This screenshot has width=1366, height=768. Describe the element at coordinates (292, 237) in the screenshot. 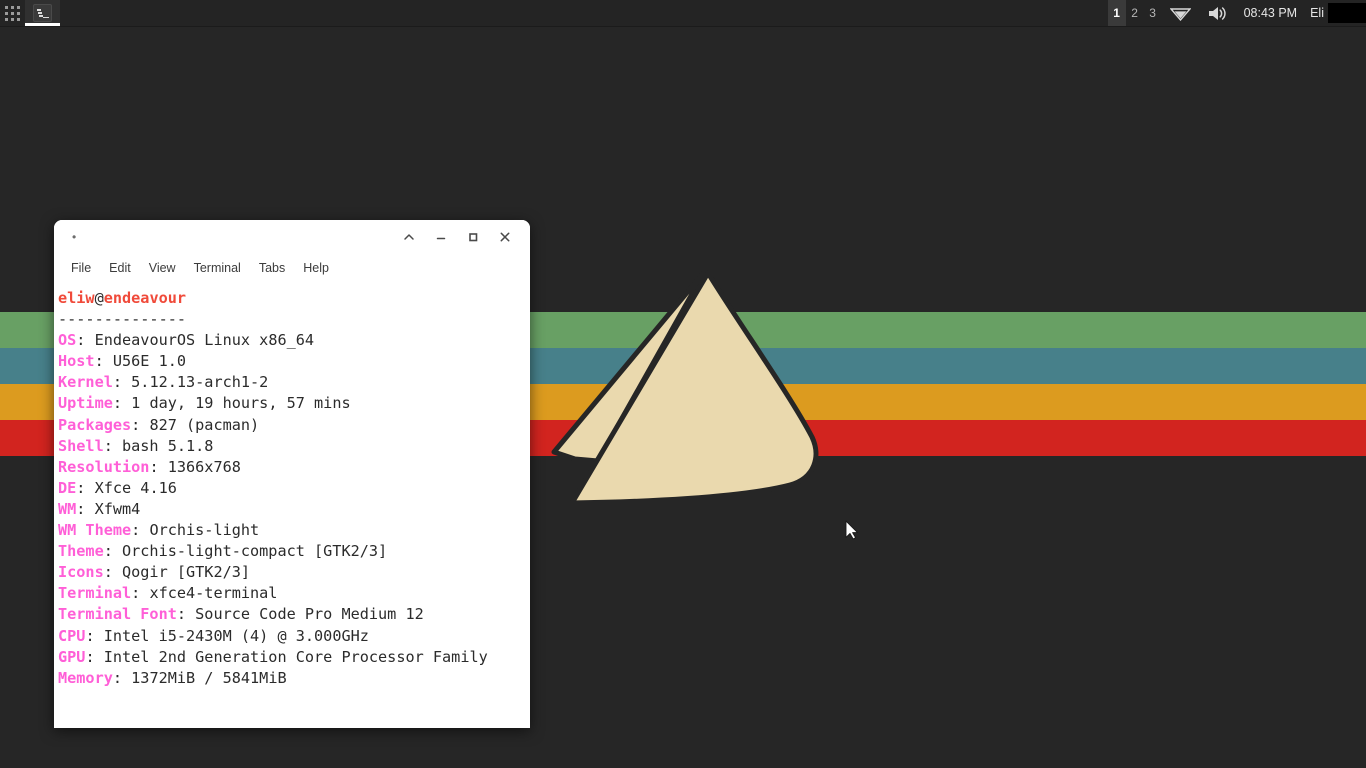

I see `terminal-titlebar: •` at that location.